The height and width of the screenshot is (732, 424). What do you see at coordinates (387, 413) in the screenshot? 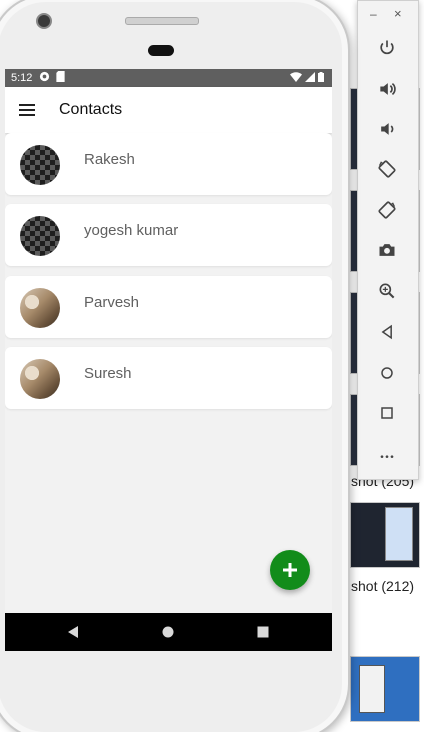
I see `overview-icon` at bounding box center [387, 413].